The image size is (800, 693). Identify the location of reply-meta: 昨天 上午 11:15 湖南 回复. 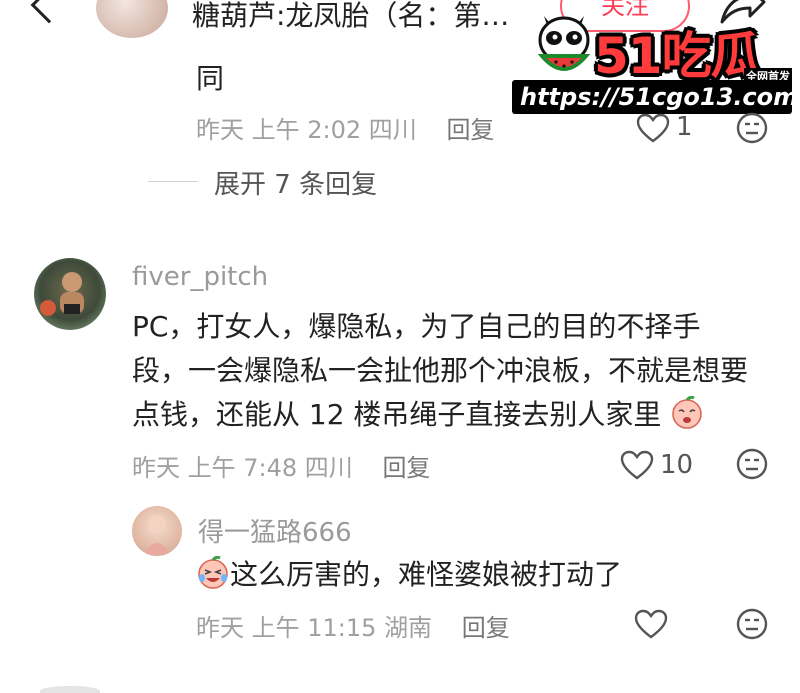
(353, 625).